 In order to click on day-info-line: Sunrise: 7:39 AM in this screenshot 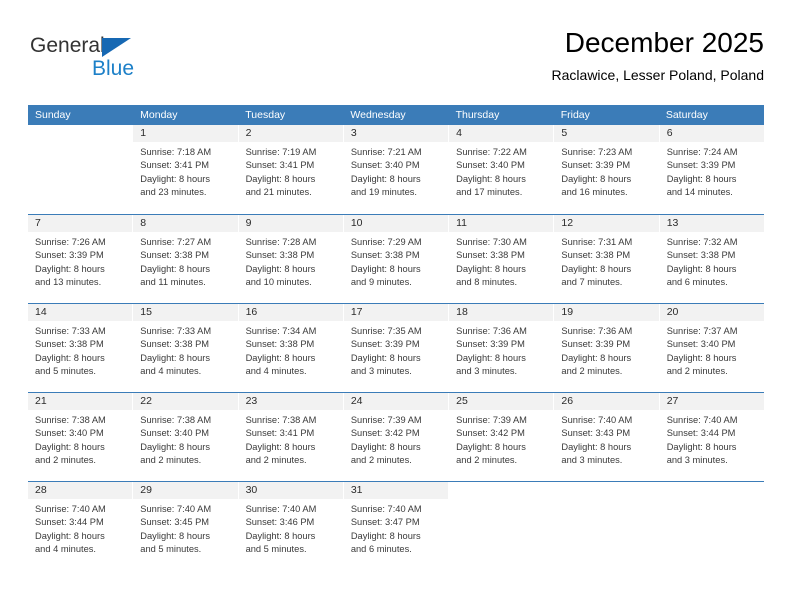, I will do `click(386, 420)`.